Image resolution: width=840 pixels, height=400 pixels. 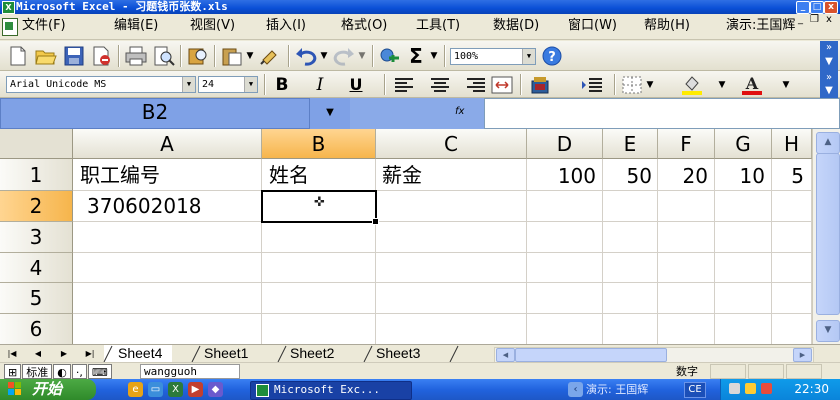 What do you see at coordinates (505, 355) in the screenshot?
I see `scroll-left-icon: ◀` at bounding box center [505, 355].